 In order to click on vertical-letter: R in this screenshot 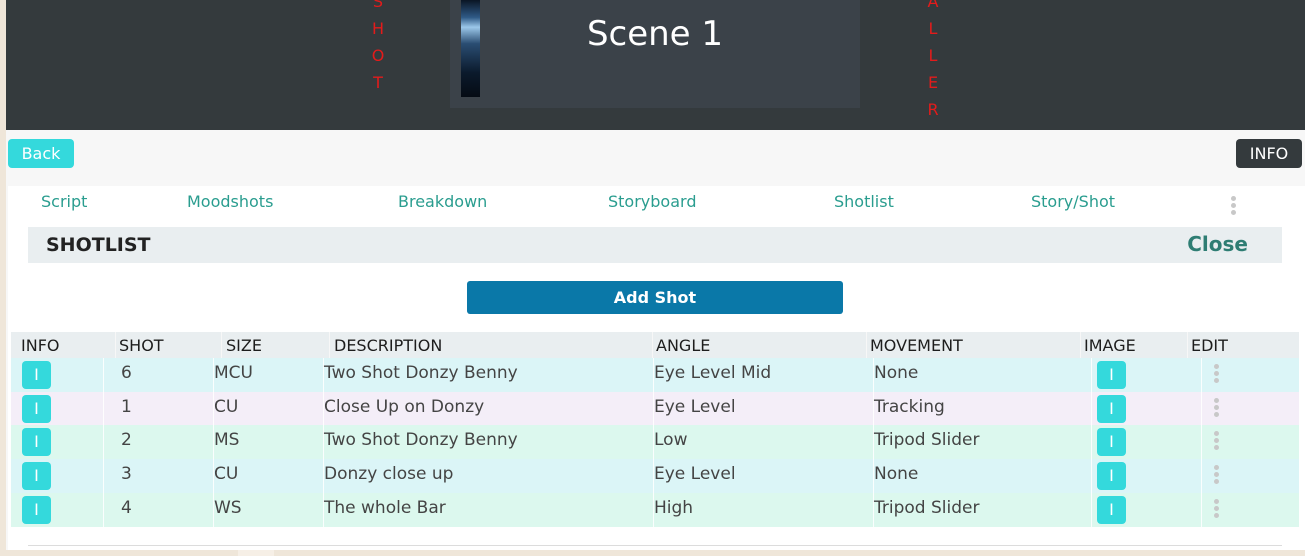, I will do `click(933, 109)`.